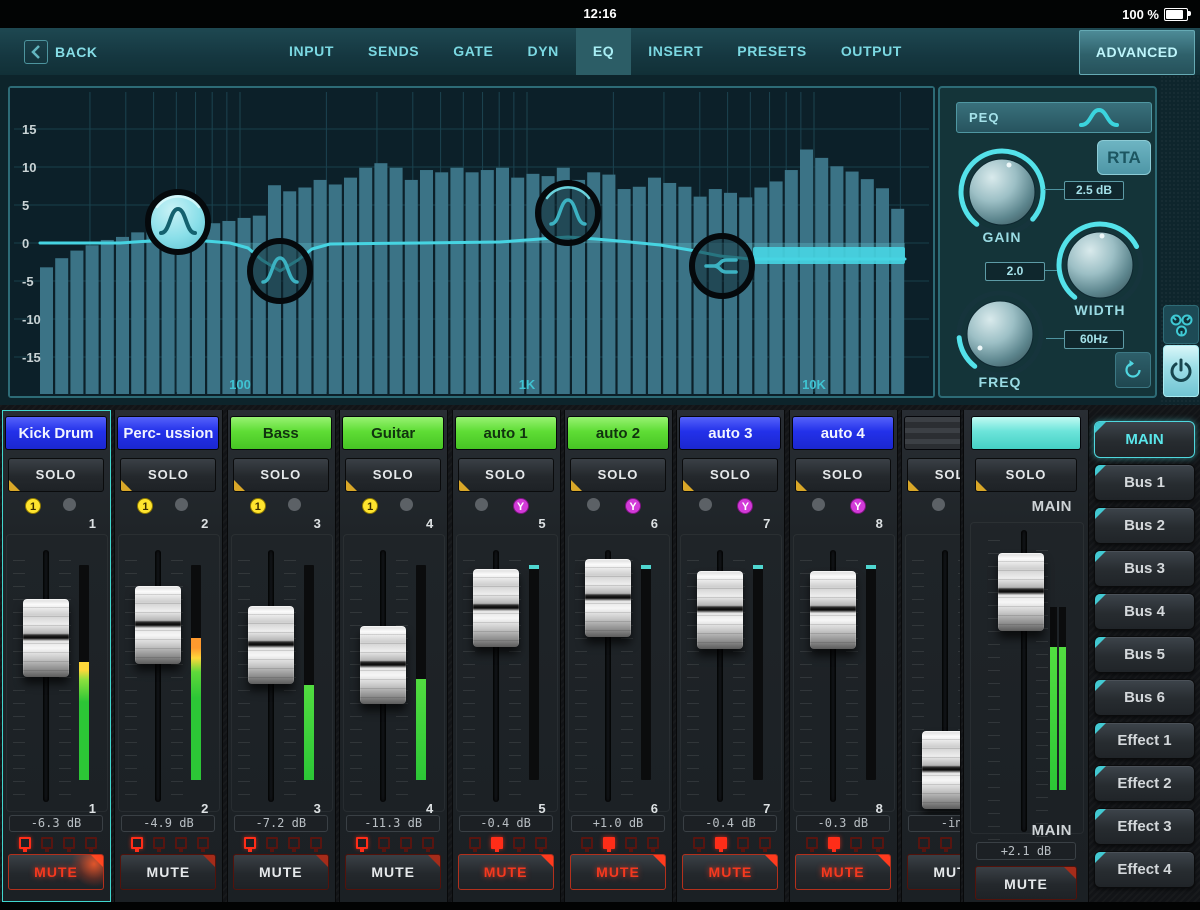  I want to click on tab-output: OUTPUT, so click(871, 51).